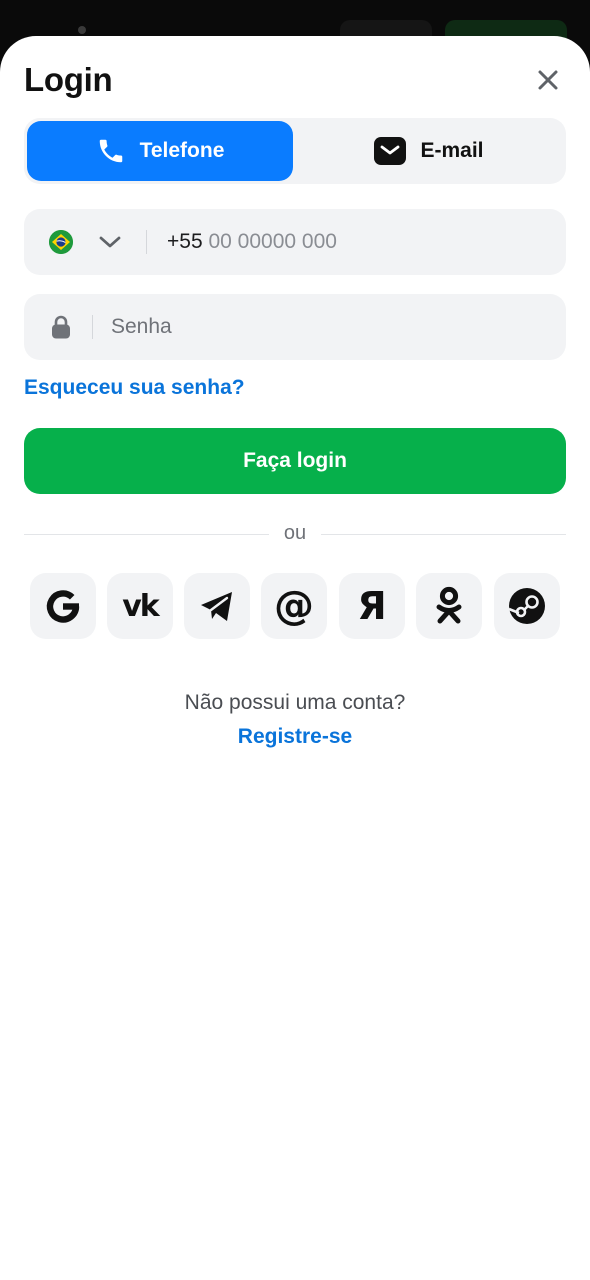 Image resolution: width=590 pixels, height=1280 pixels. I want to click on close-button, so click(548, 80).